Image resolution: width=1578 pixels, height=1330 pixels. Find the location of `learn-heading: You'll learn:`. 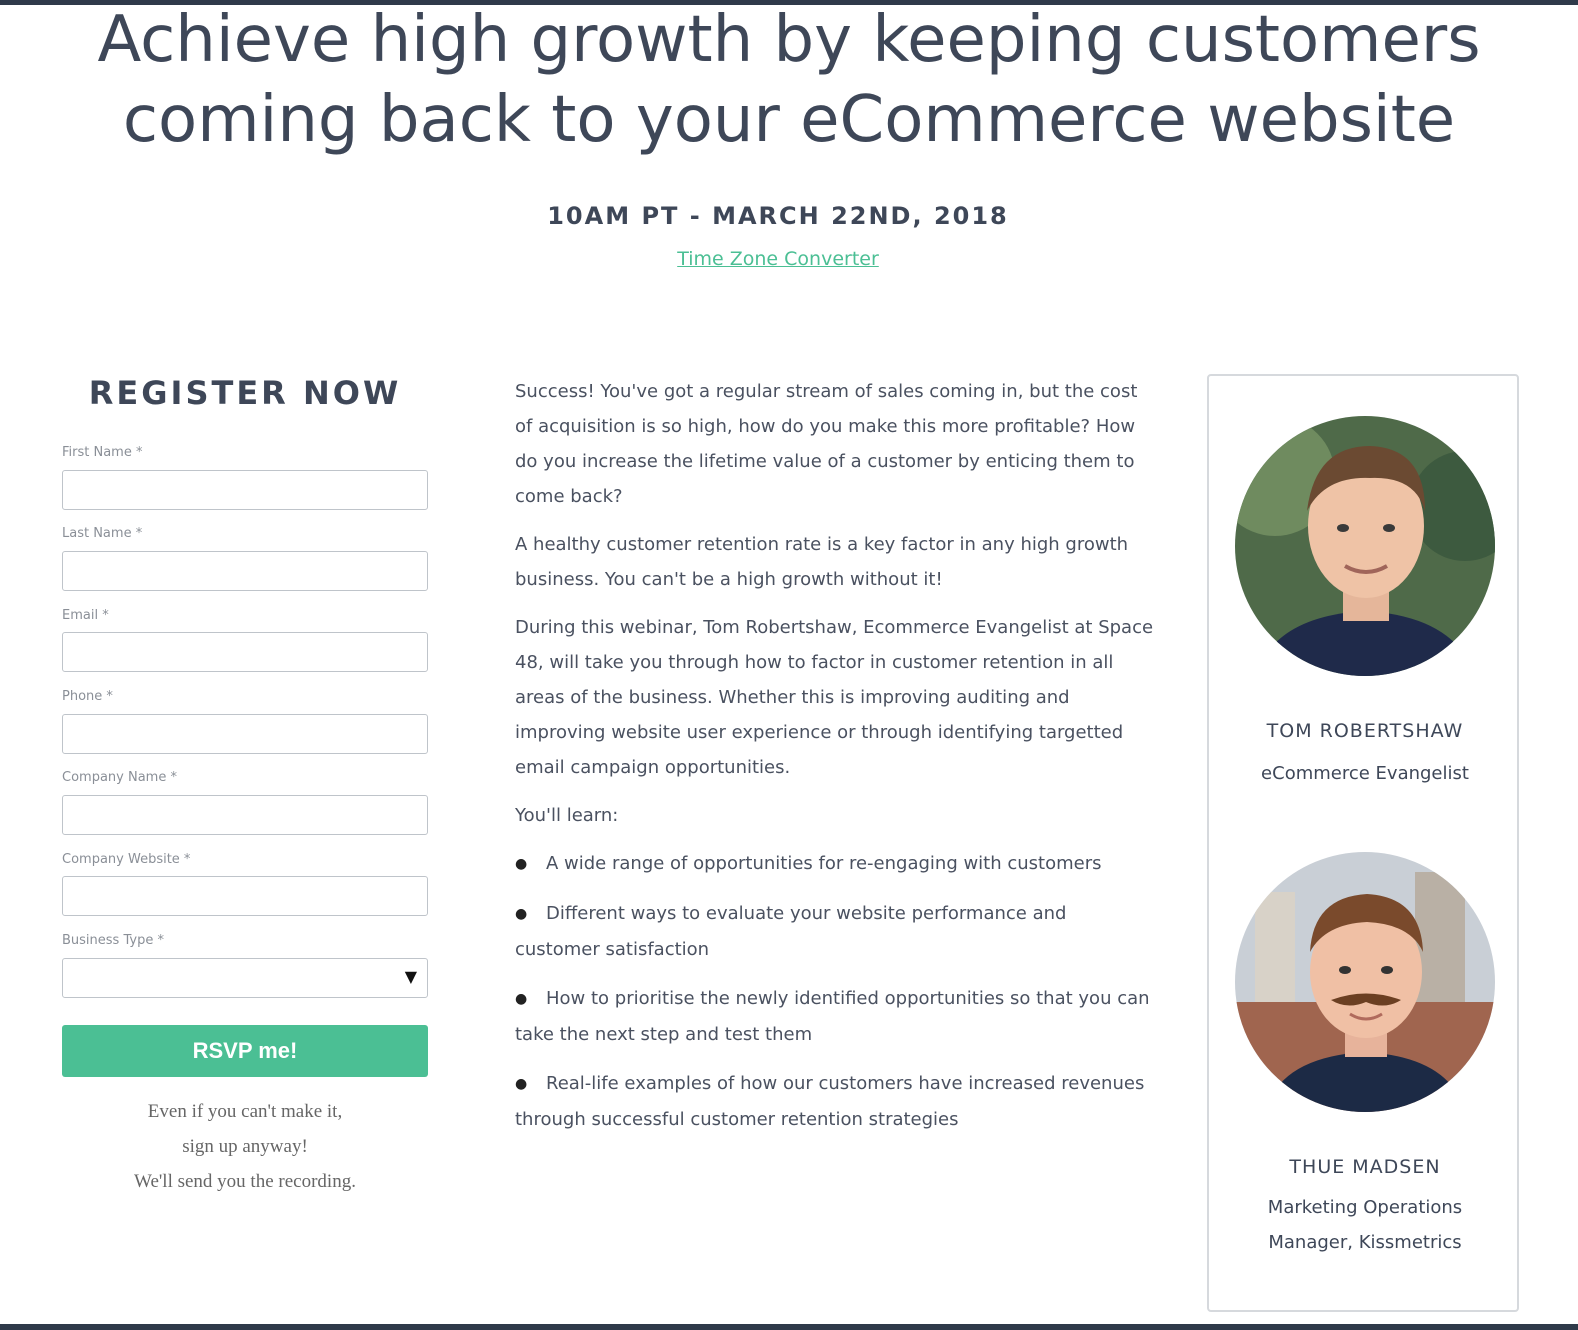

learn-heading: You'll learn: is located at coordinates (567, 815).